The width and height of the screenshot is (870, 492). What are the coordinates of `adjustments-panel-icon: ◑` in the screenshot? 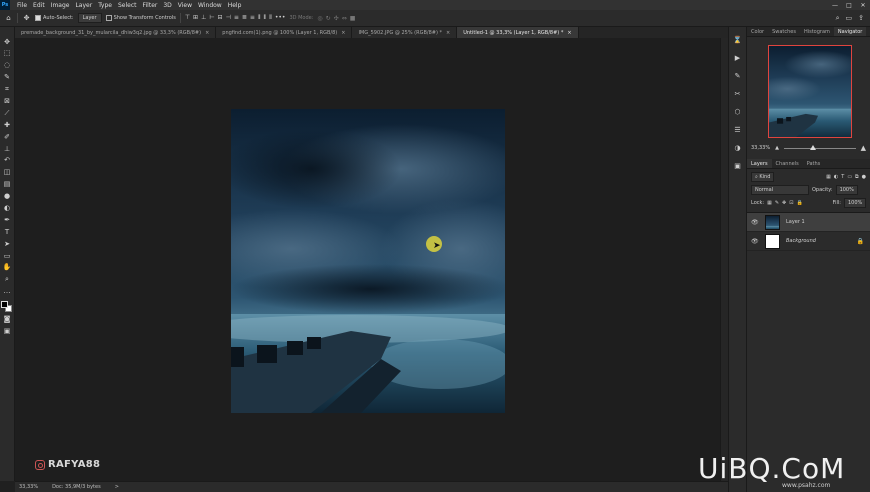 It's located at (738, 148).